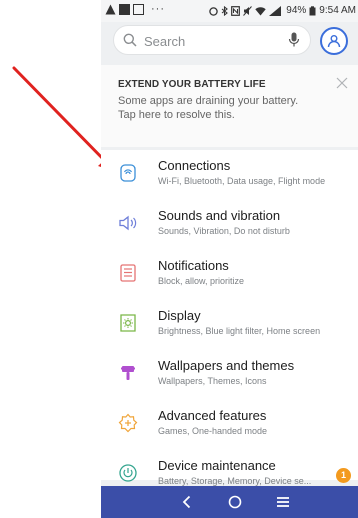  Describe the element at coordinates (260, 10) in the screenshot. I see `wifi-icon` at that location.